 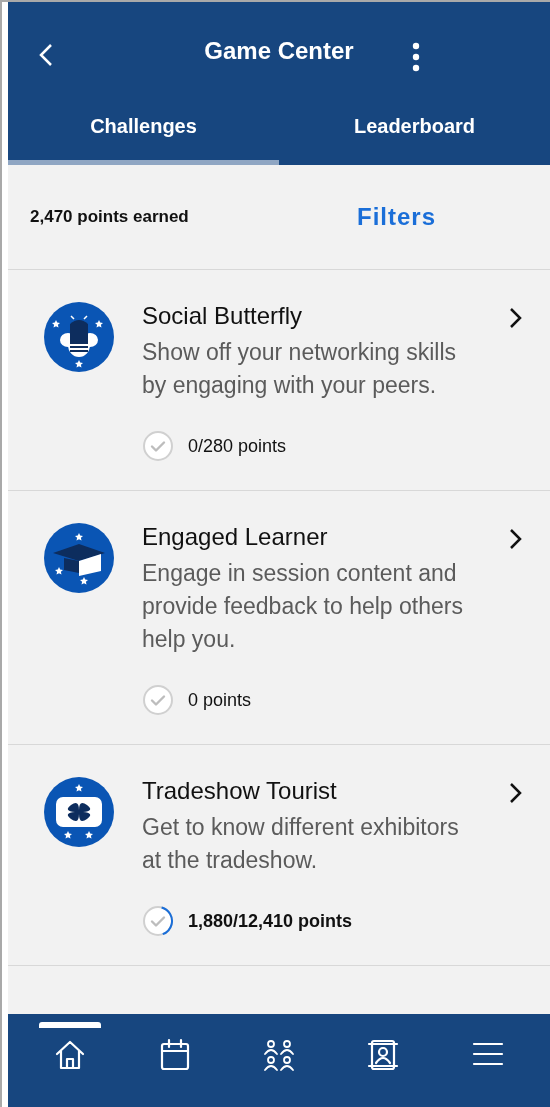 I want to click on challenge-description: Show off your networking skills by engaging with your peers., so click(x=300, y=369).